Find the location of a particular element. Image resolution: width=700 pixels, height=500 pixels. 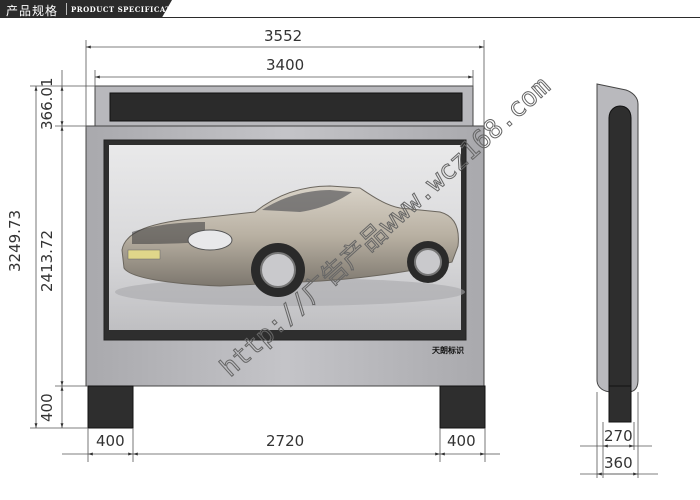

dim-overall-width: 3552 is located at coordinates (283, 36).